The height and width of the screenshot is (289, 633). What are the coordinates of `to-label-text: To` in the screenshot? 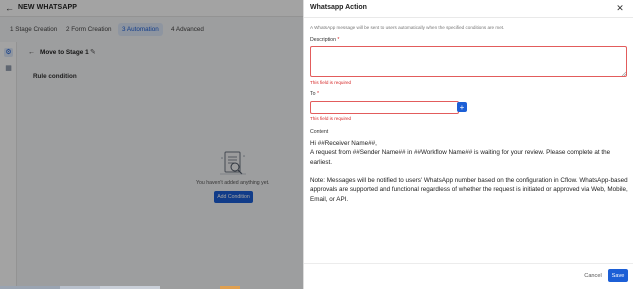 It's located at (313, 94).